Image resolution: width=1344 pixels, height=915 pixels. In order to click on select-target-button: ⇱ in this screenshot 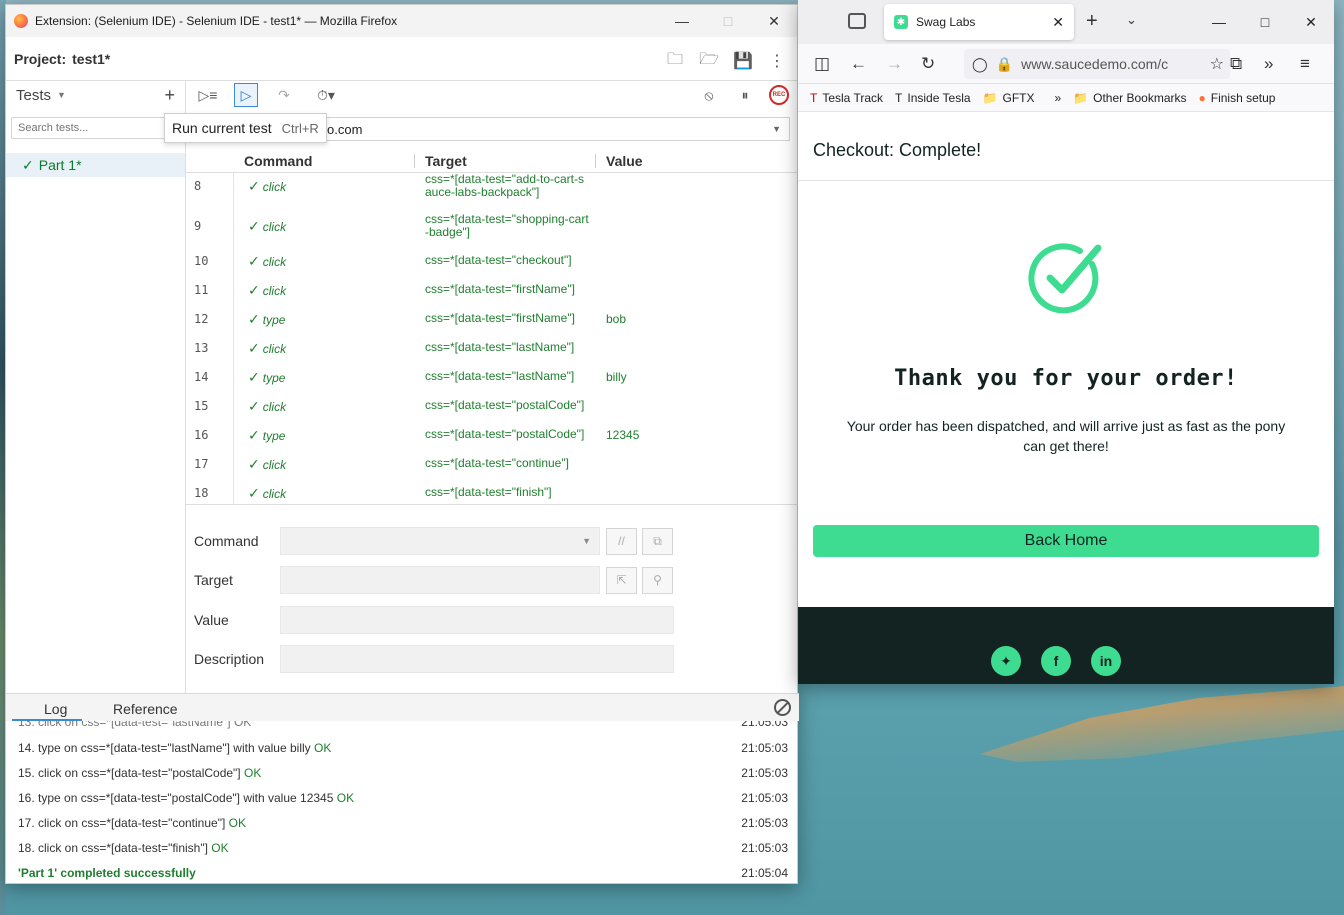, I will do `click(621, 580)`.